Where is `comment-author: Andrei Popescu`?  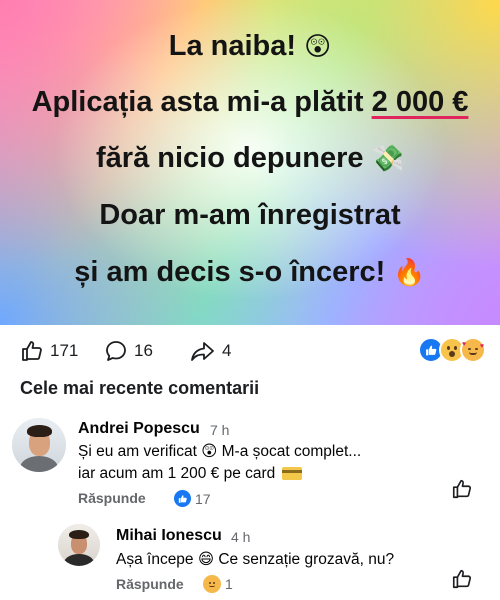
comment-author: Andrei Popescu is located at coordinates (139, 429).